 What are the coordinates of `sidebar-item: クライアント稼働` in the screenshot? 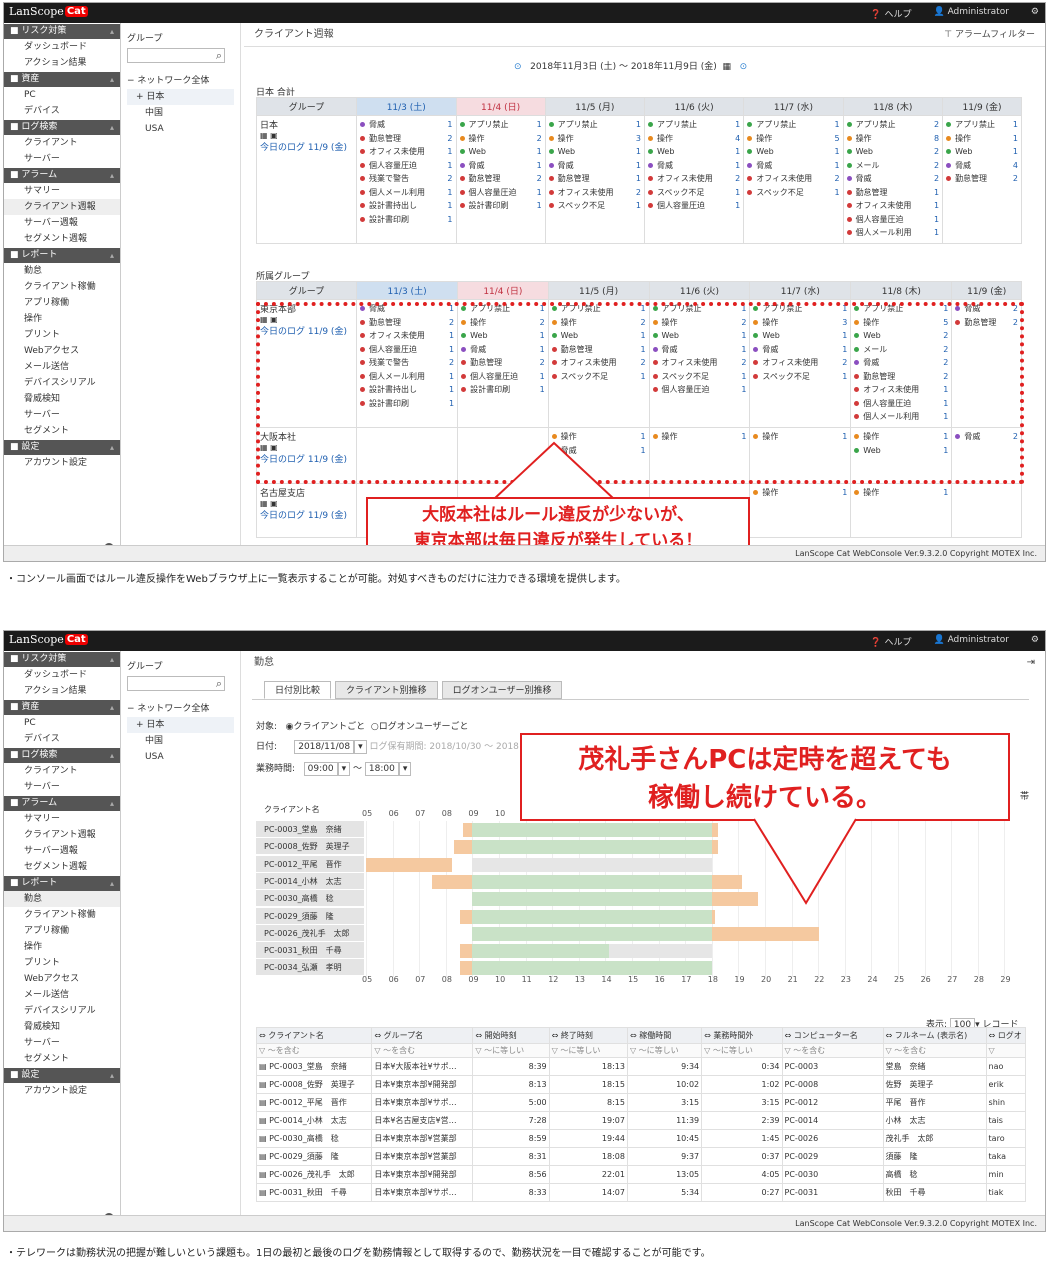 It's located at (62, 915).